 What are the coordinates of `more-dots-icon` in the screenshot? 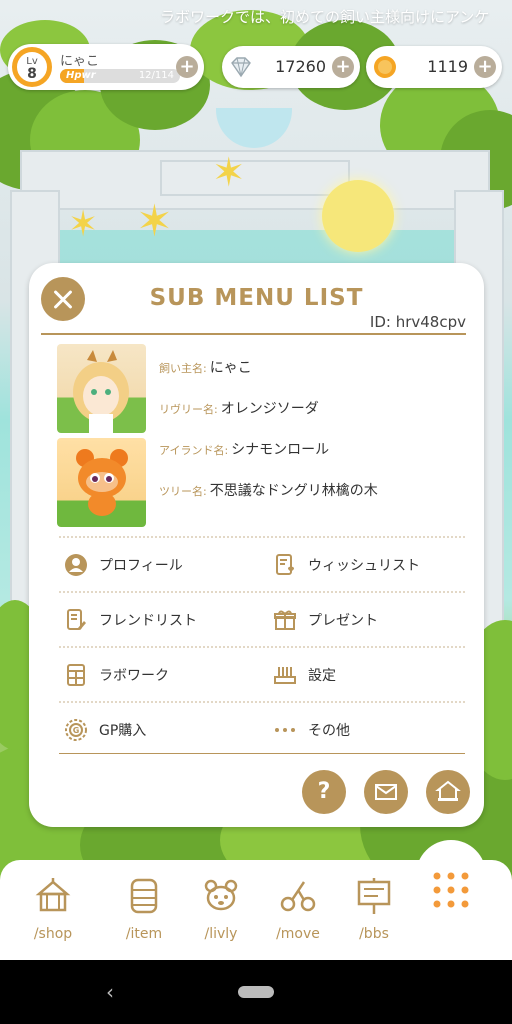 It's located at (285, 730).